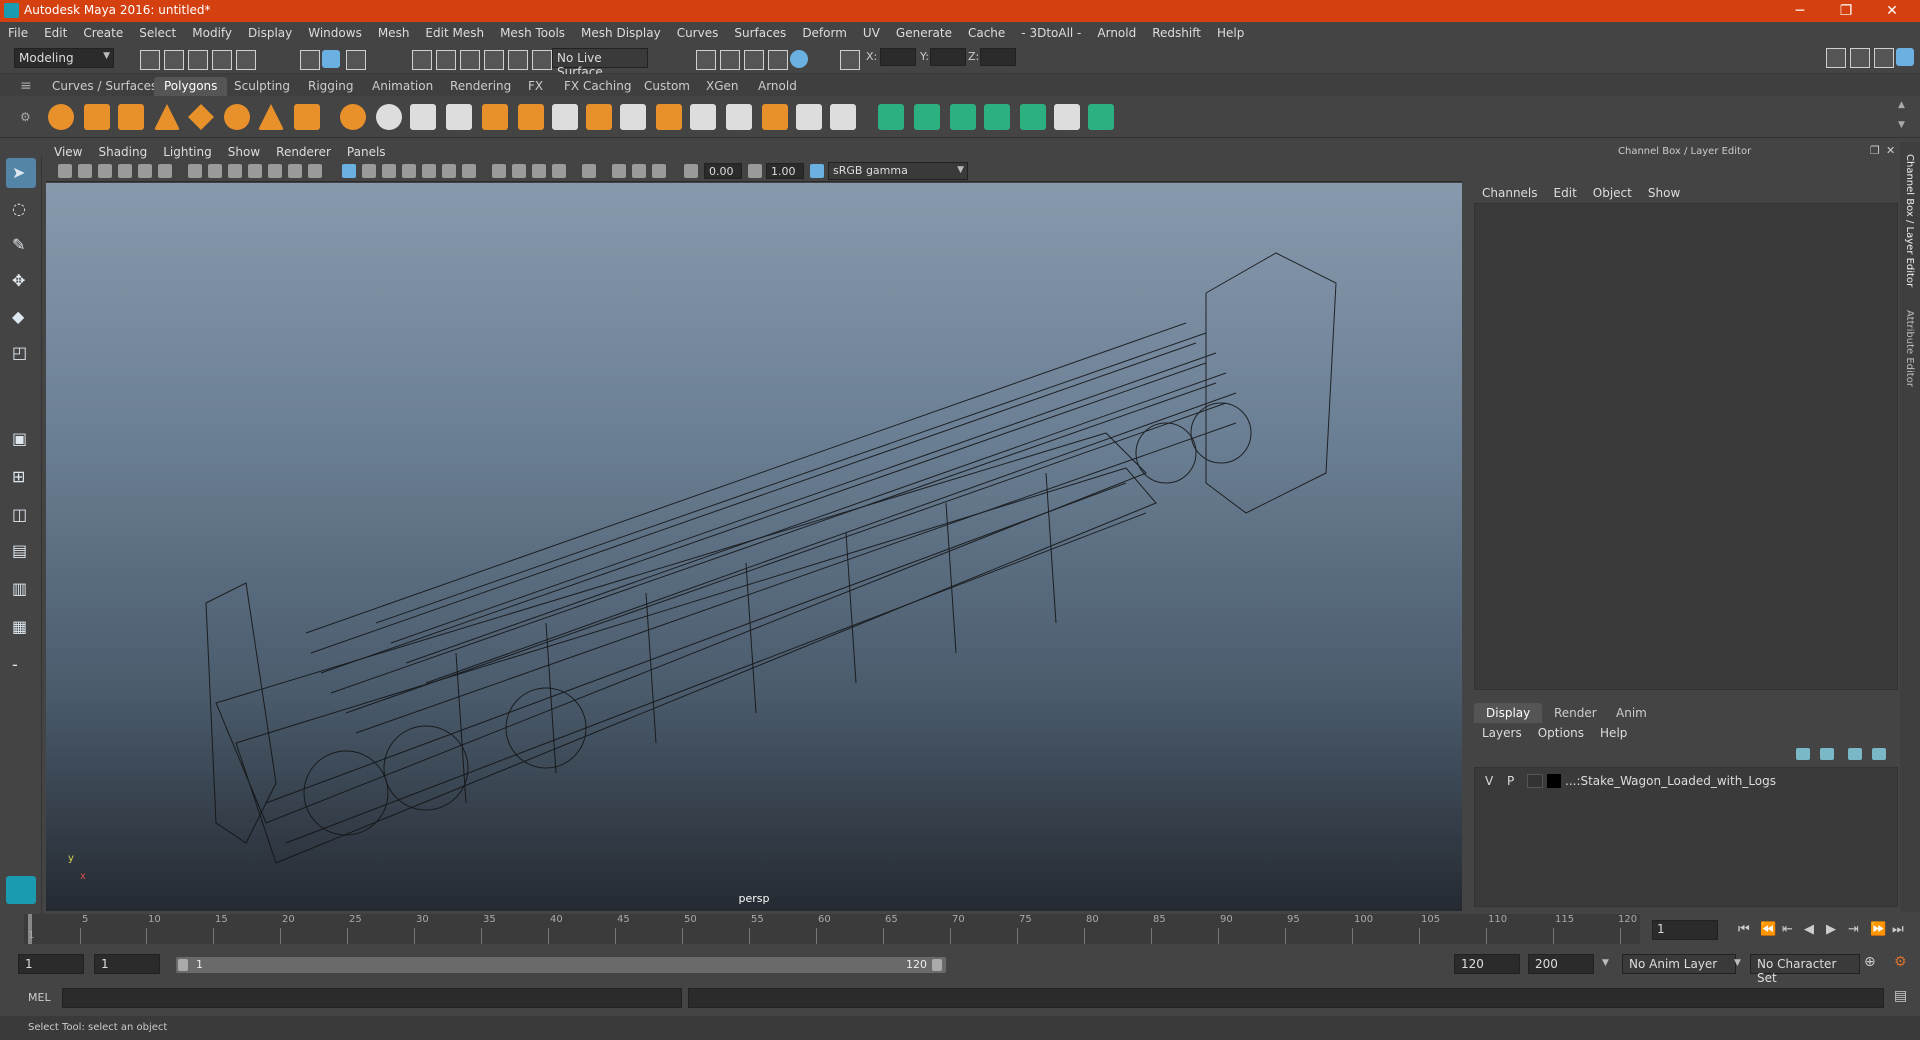 This screenshot has height=1040, width=1920. What do you see at coordinates (1554, 781) in the screenshot?
I see `layer-color-swatch` at bounding box center [1554, 781].